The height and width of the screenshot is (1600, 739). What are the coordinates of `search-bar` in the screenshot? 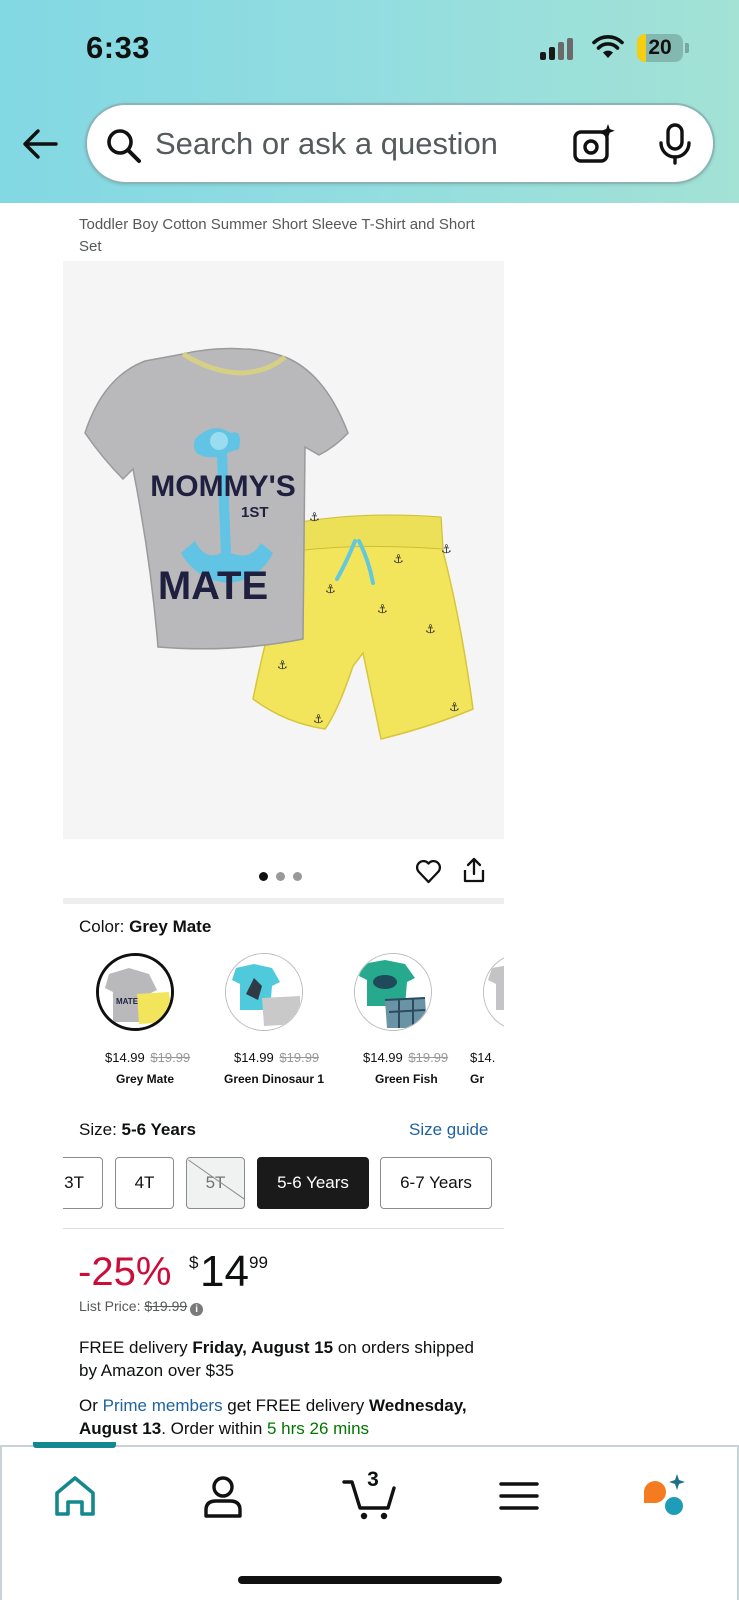 It's located at (400, 143).